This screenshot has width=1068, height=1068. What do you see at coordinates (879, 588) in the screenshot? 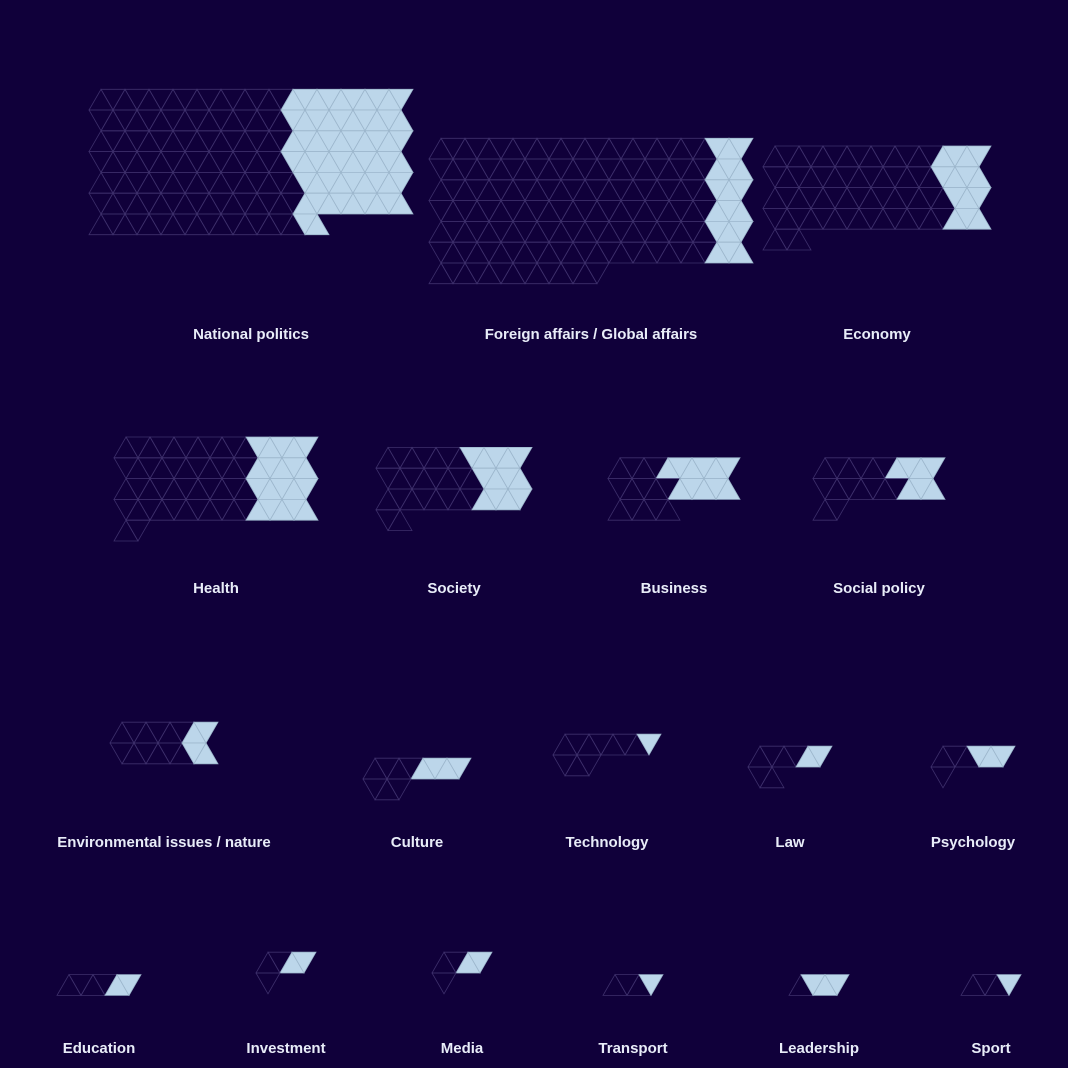
I see `topic-label: Social policy` at bounding box center [879, 588].